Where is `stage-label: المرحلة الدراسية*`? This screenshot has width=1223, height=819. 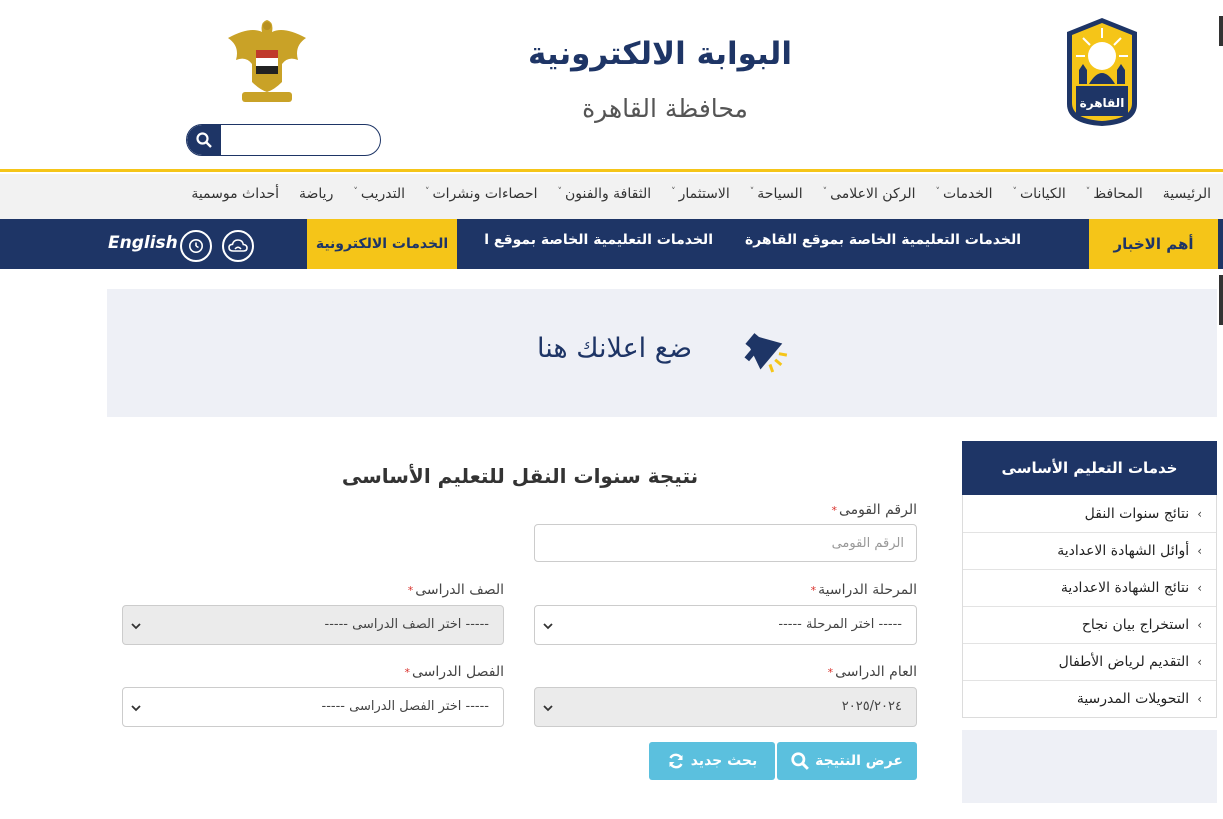 stage-label: المرحلة الدراسية* is located at coordinates (864, 590).